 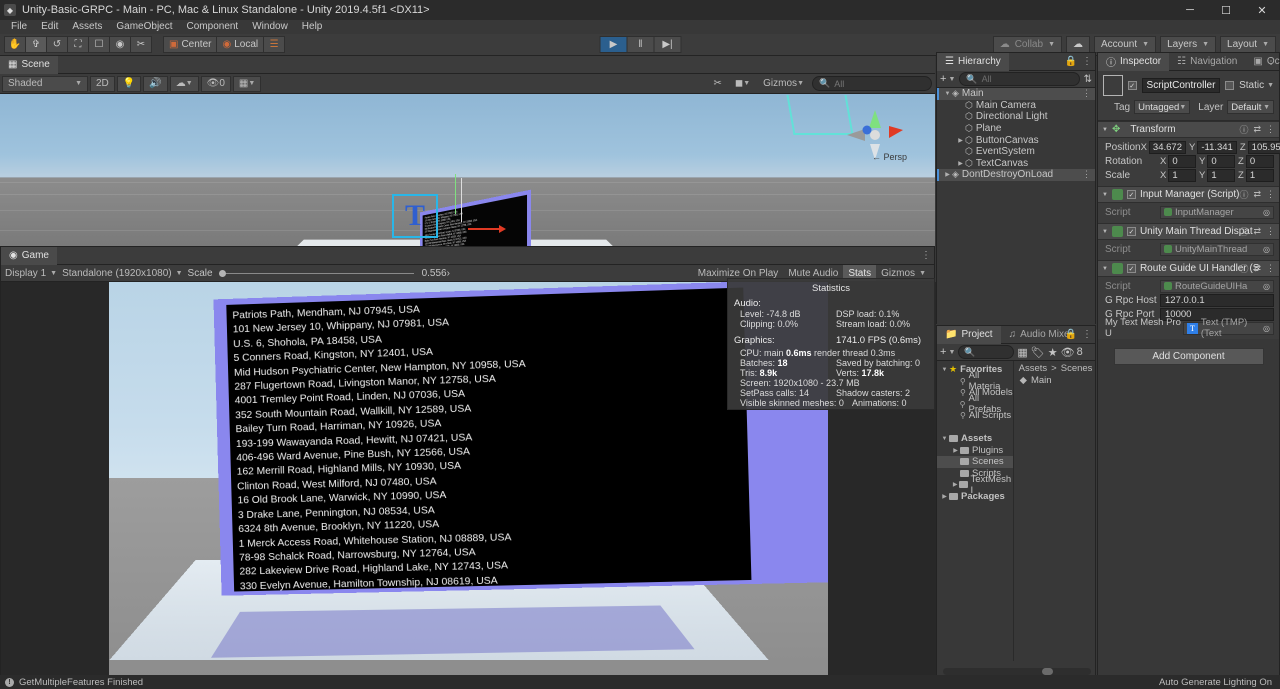 I want to click on unity-main-thread-dispat-component-header: ▼ ✓ Unity Main Thread Dispat ⓘ ⇄ ⋮, so click(x=1188, y=231).